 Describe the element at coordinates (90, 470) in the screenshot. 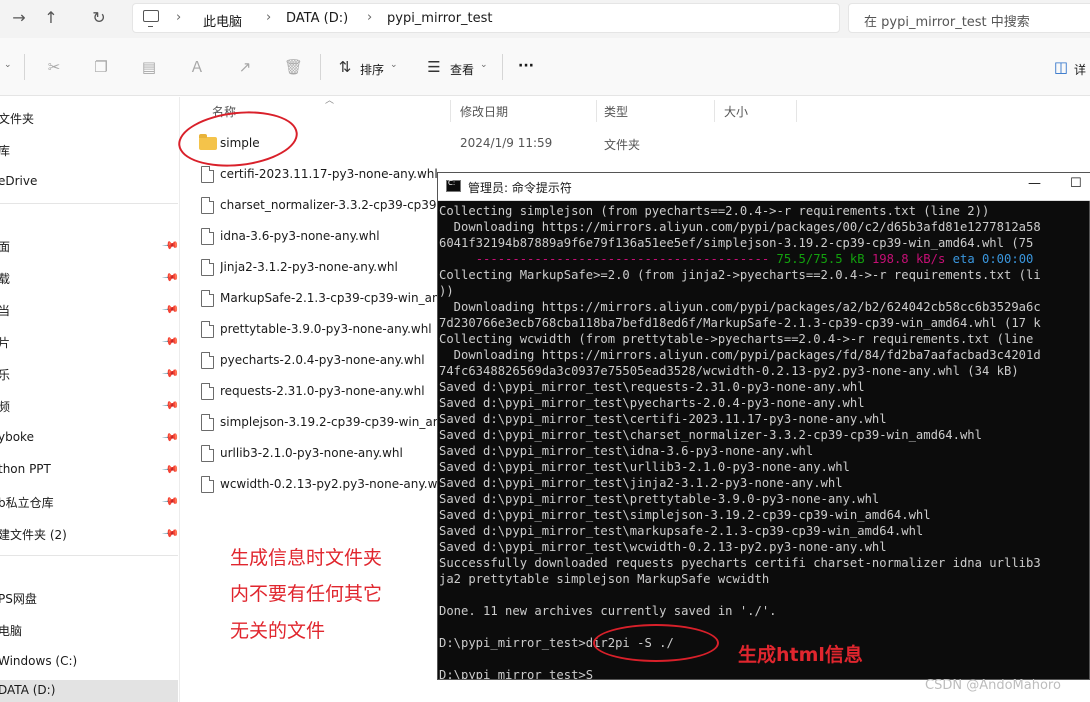

I see `sidebar-item-python-ppt: thon PPT 📌` at that location.